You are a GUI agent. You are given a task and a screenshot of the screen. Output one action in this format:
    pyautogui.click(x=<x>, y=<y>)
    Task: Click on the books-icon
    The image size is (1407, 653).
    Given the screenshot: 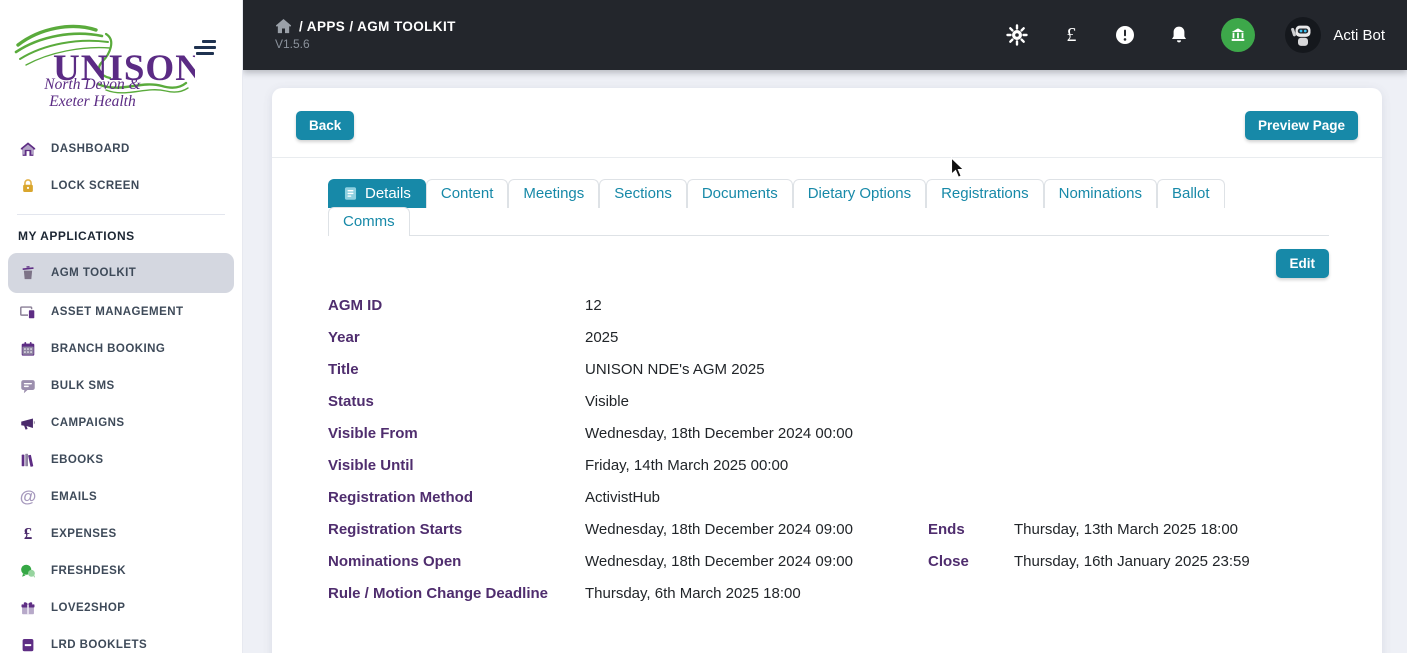 What is the action you would take?
    pyautogui.click(x=28, y=460)
    